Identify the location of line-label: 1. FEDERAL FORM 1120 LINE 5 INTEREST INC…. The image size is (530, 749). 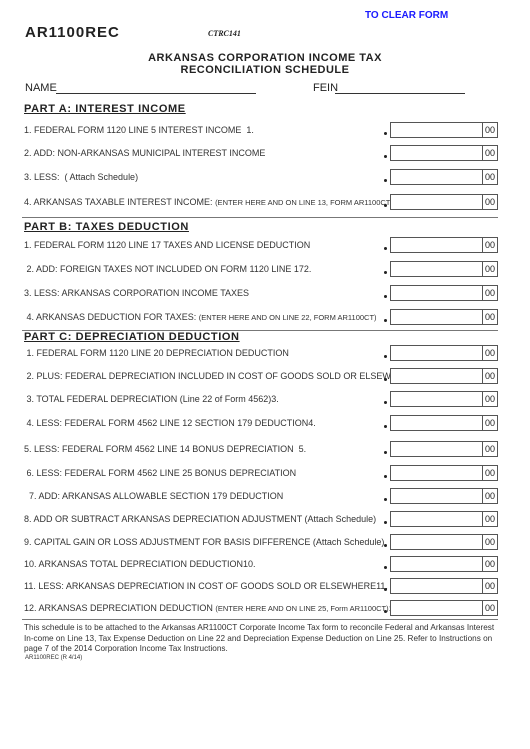
(139, 130).